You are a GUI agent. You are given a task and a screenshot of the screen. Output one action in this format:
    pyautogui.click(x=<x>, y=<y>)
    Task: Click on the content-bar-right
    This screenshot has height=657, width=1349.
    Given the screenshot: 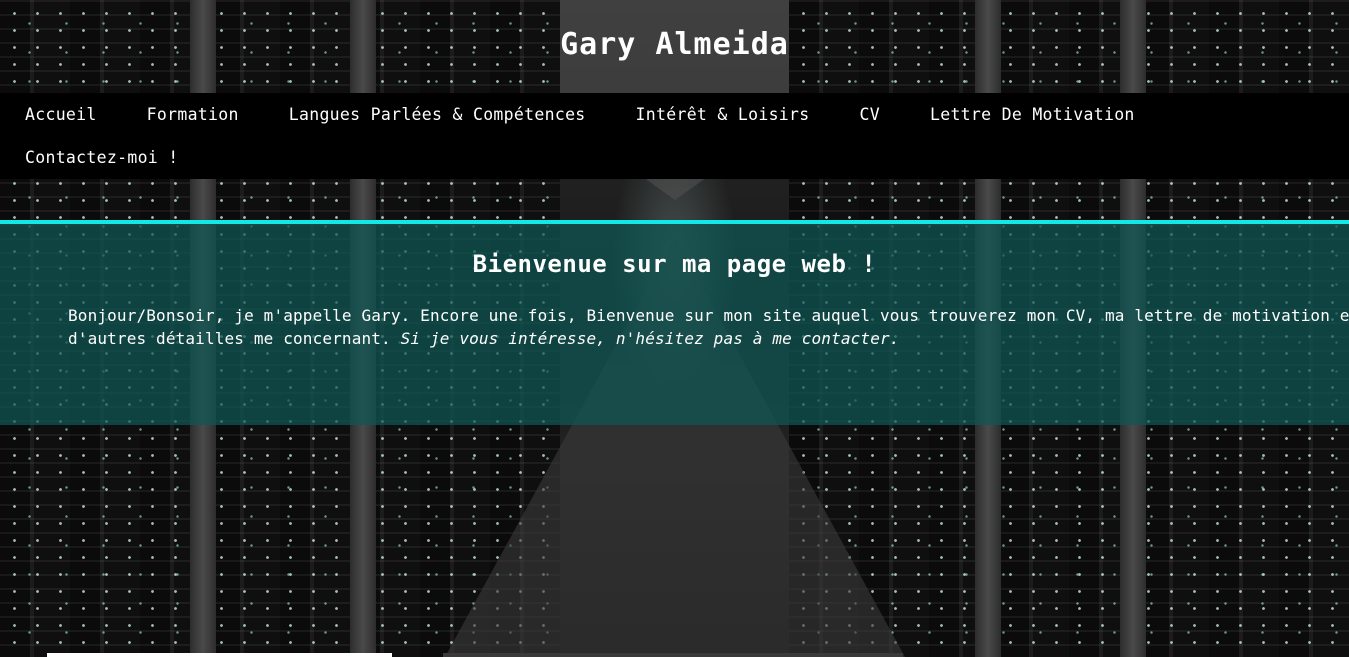 What is the action you would take?
    pyautogui.click(x=673, y=655)
    